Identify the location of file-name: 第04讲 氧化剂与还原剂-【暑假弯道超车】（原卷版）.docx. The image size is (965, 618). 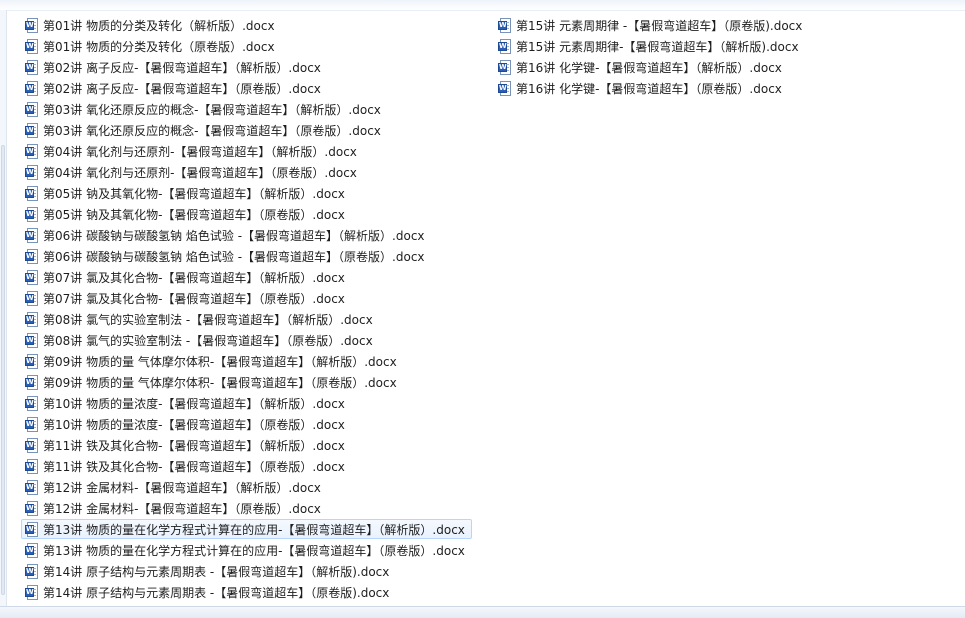
(200, 173).